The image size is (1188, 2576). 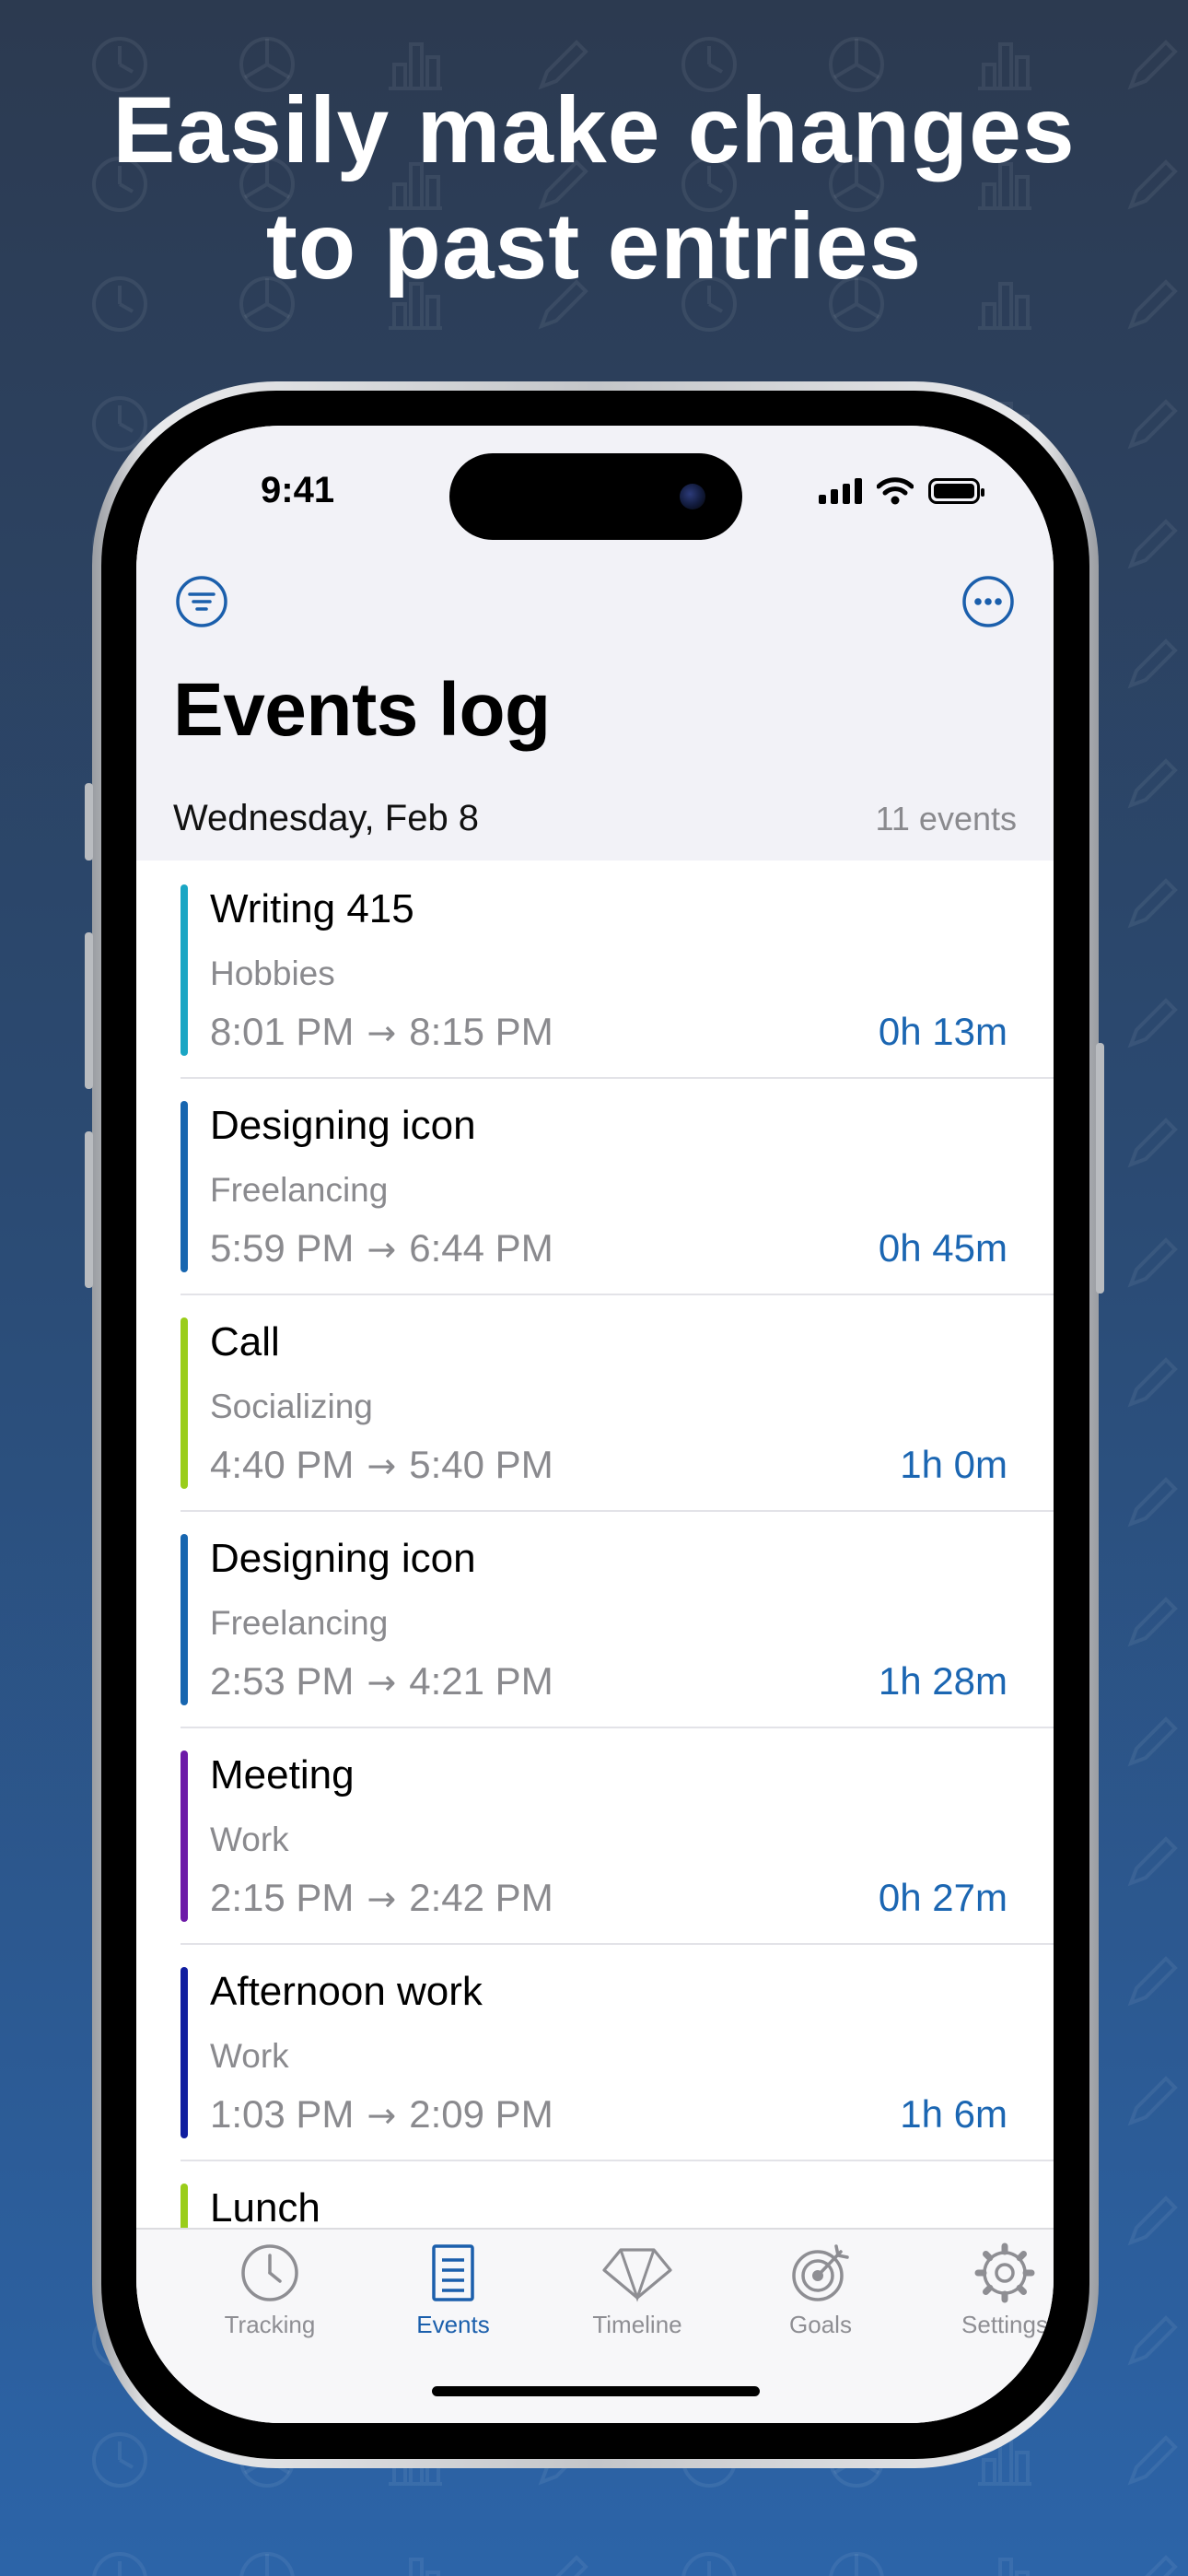 What do you see at coordinates (481, 2114) in the screenshot?
I see `event-end: 2:09 PM` at bounding box center [481, 2114].